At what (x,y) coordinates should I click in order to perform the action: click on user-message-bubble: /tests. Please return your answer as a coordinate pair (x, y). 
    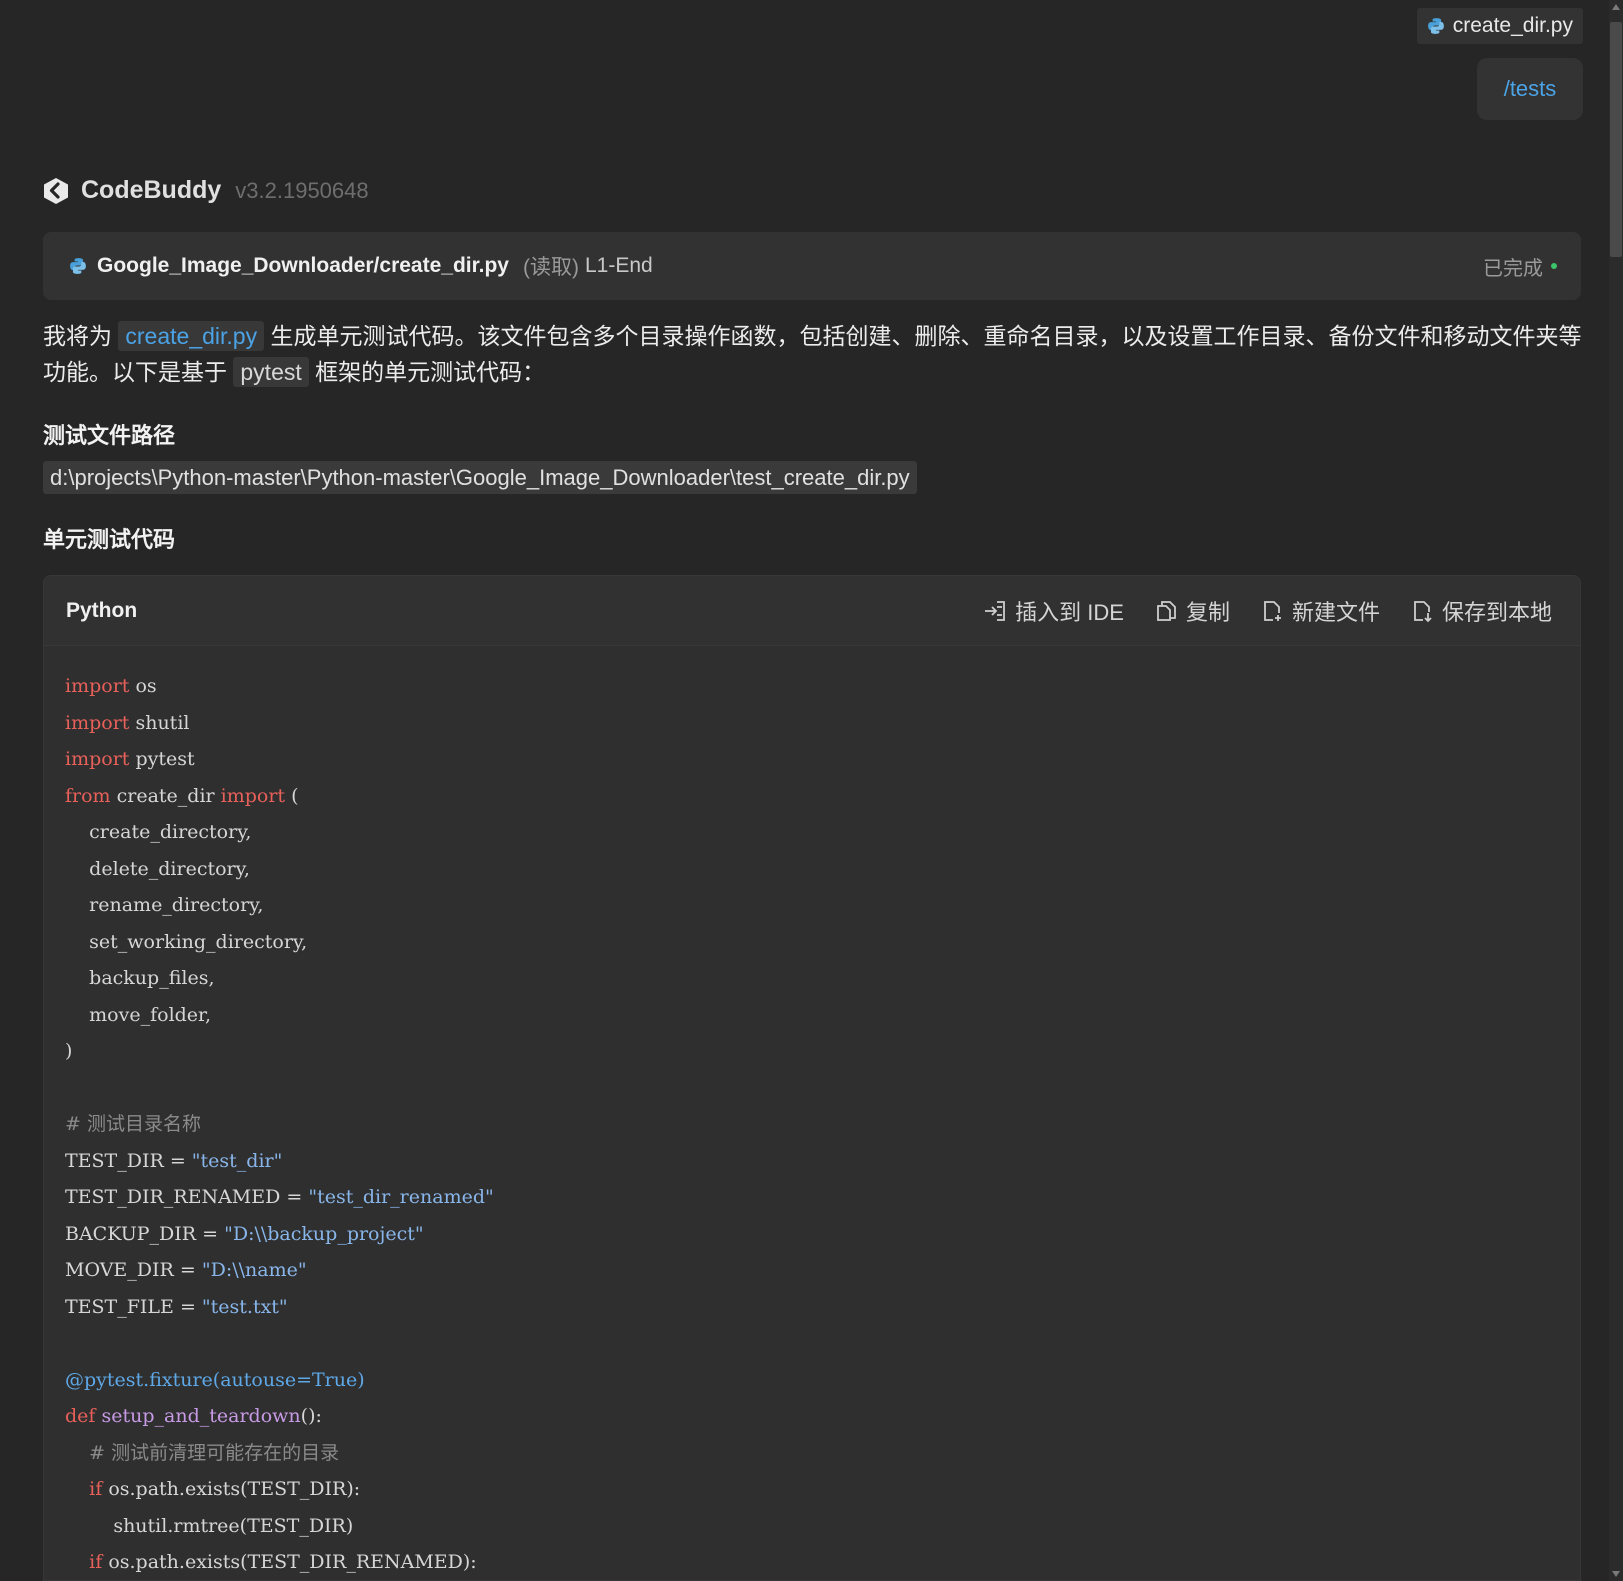
    Looking at the image, I should click on (1530, 89).